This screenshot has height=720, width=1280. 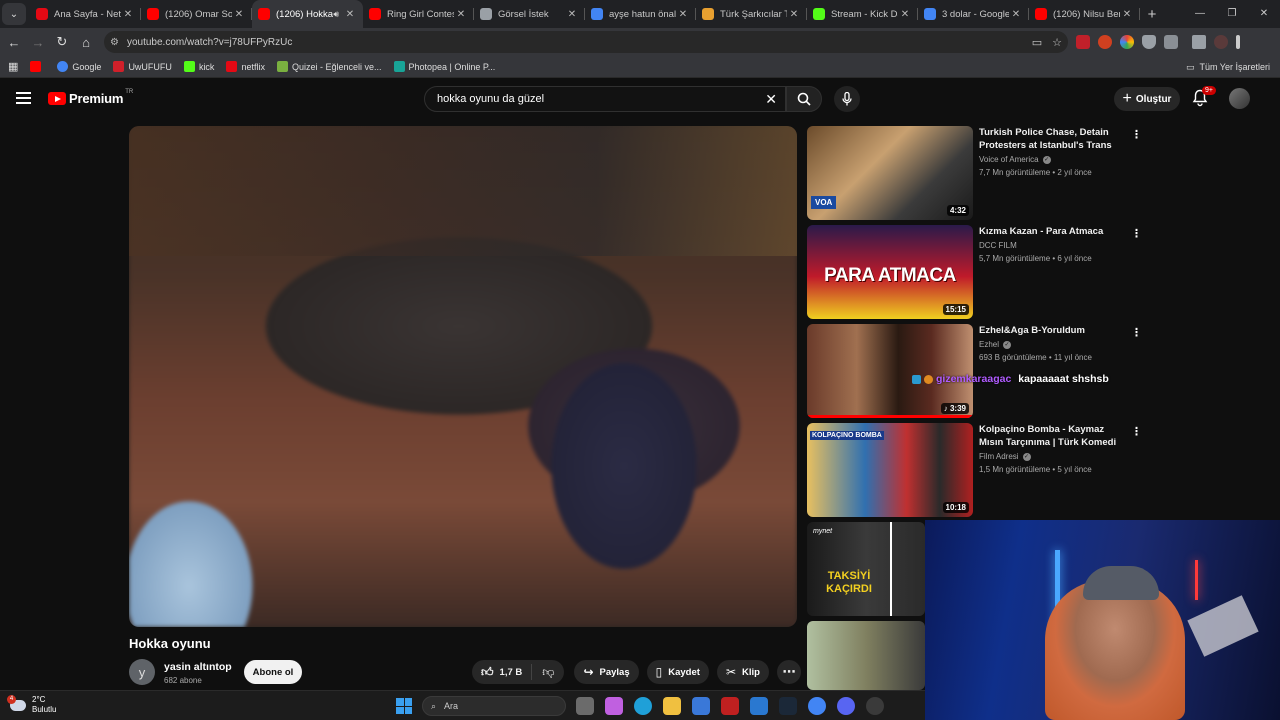 What do you see at coordinates (866, 655) in the screenshot?
I see `video-thumbnail` at bounding box center [866, 655].